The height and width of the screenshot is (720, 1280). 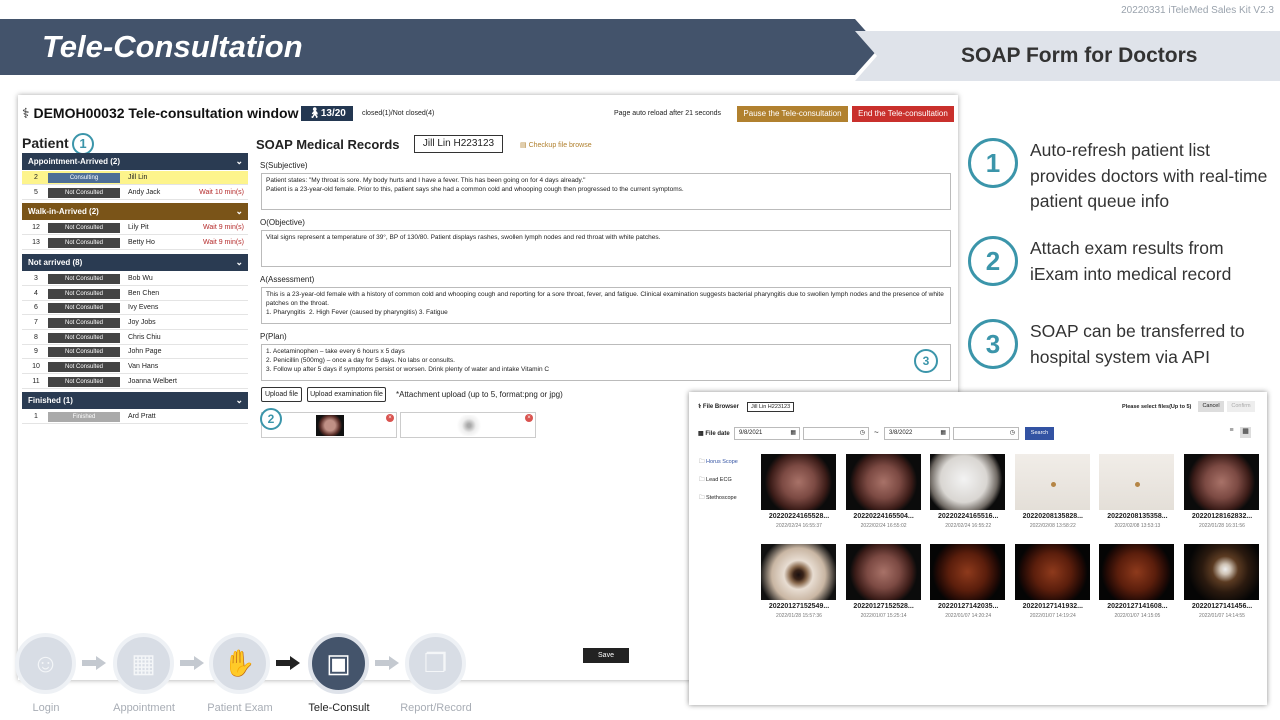 I want to click on confirm-button: Confirm, so click(x=1241, y=406).